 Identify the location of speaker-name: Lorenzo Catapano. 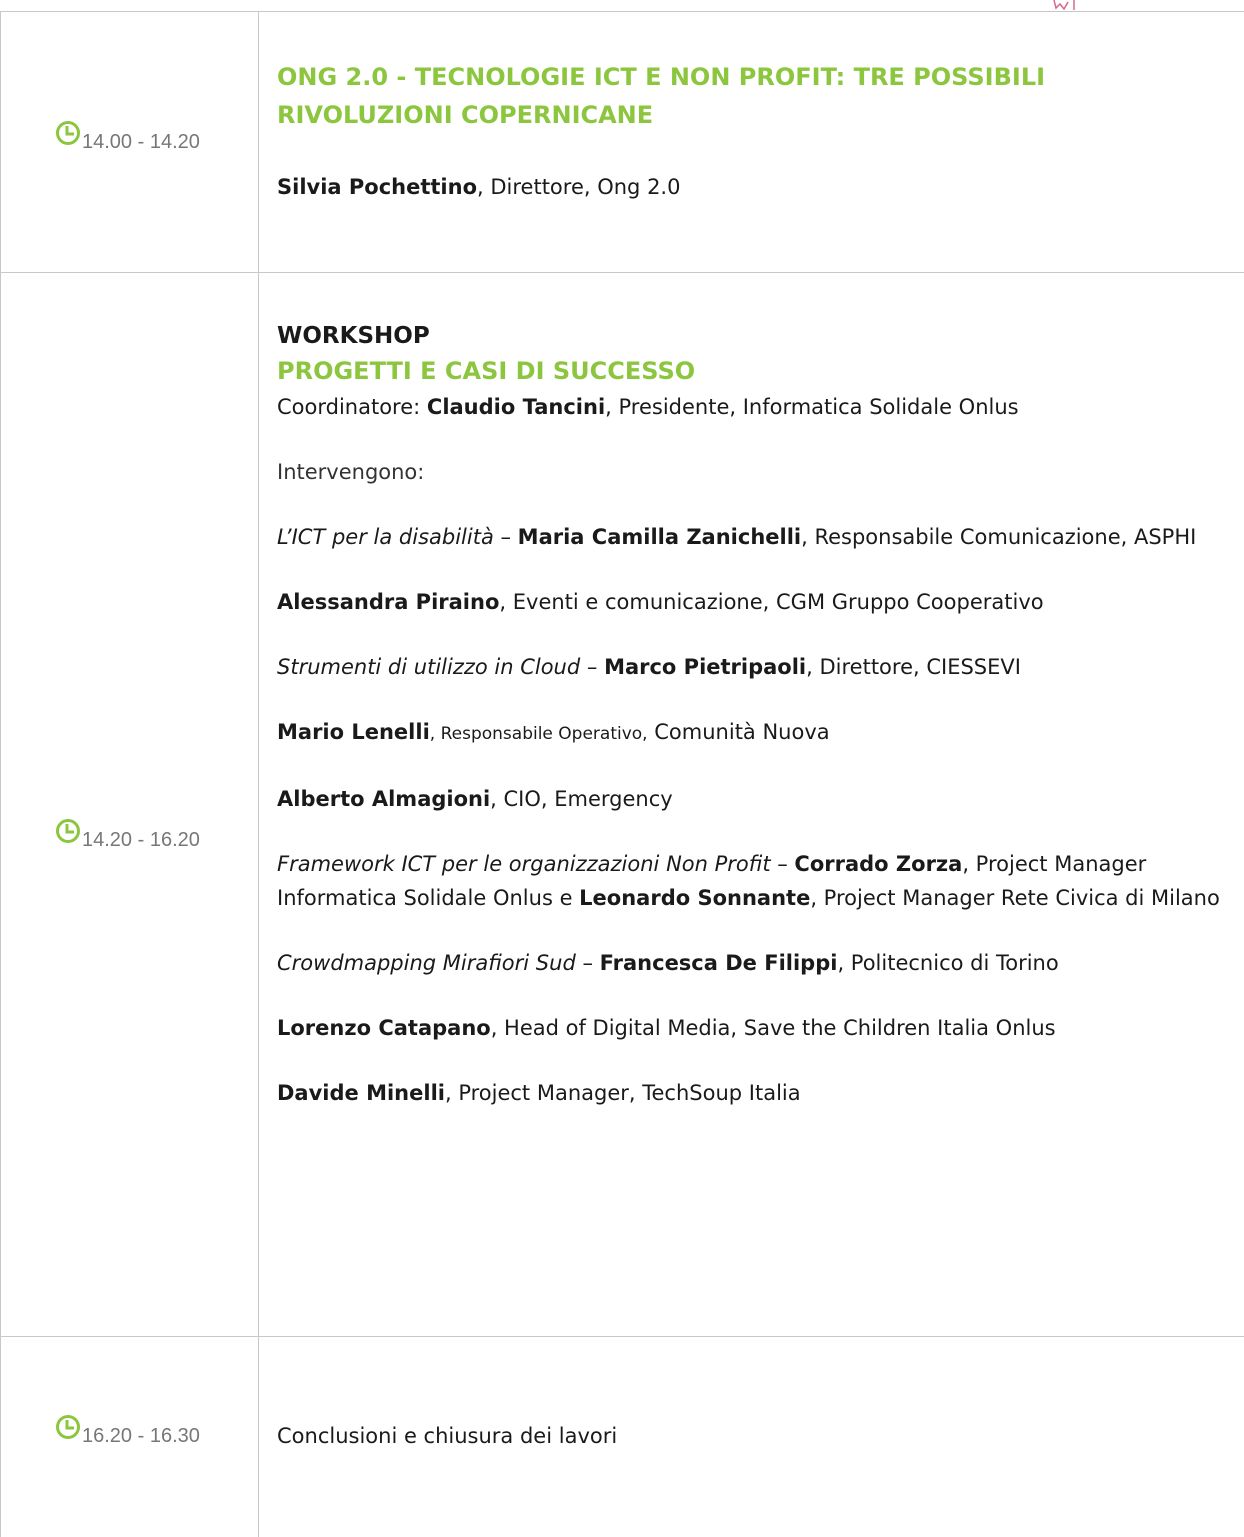
(384, 1028).